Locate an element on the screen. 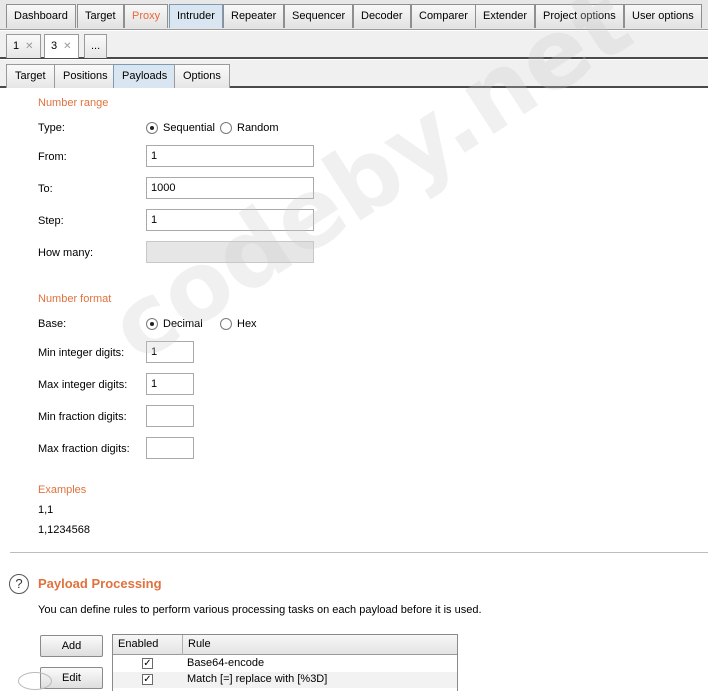  tab-repeater: Repeater is located at coordinates (254, 16).